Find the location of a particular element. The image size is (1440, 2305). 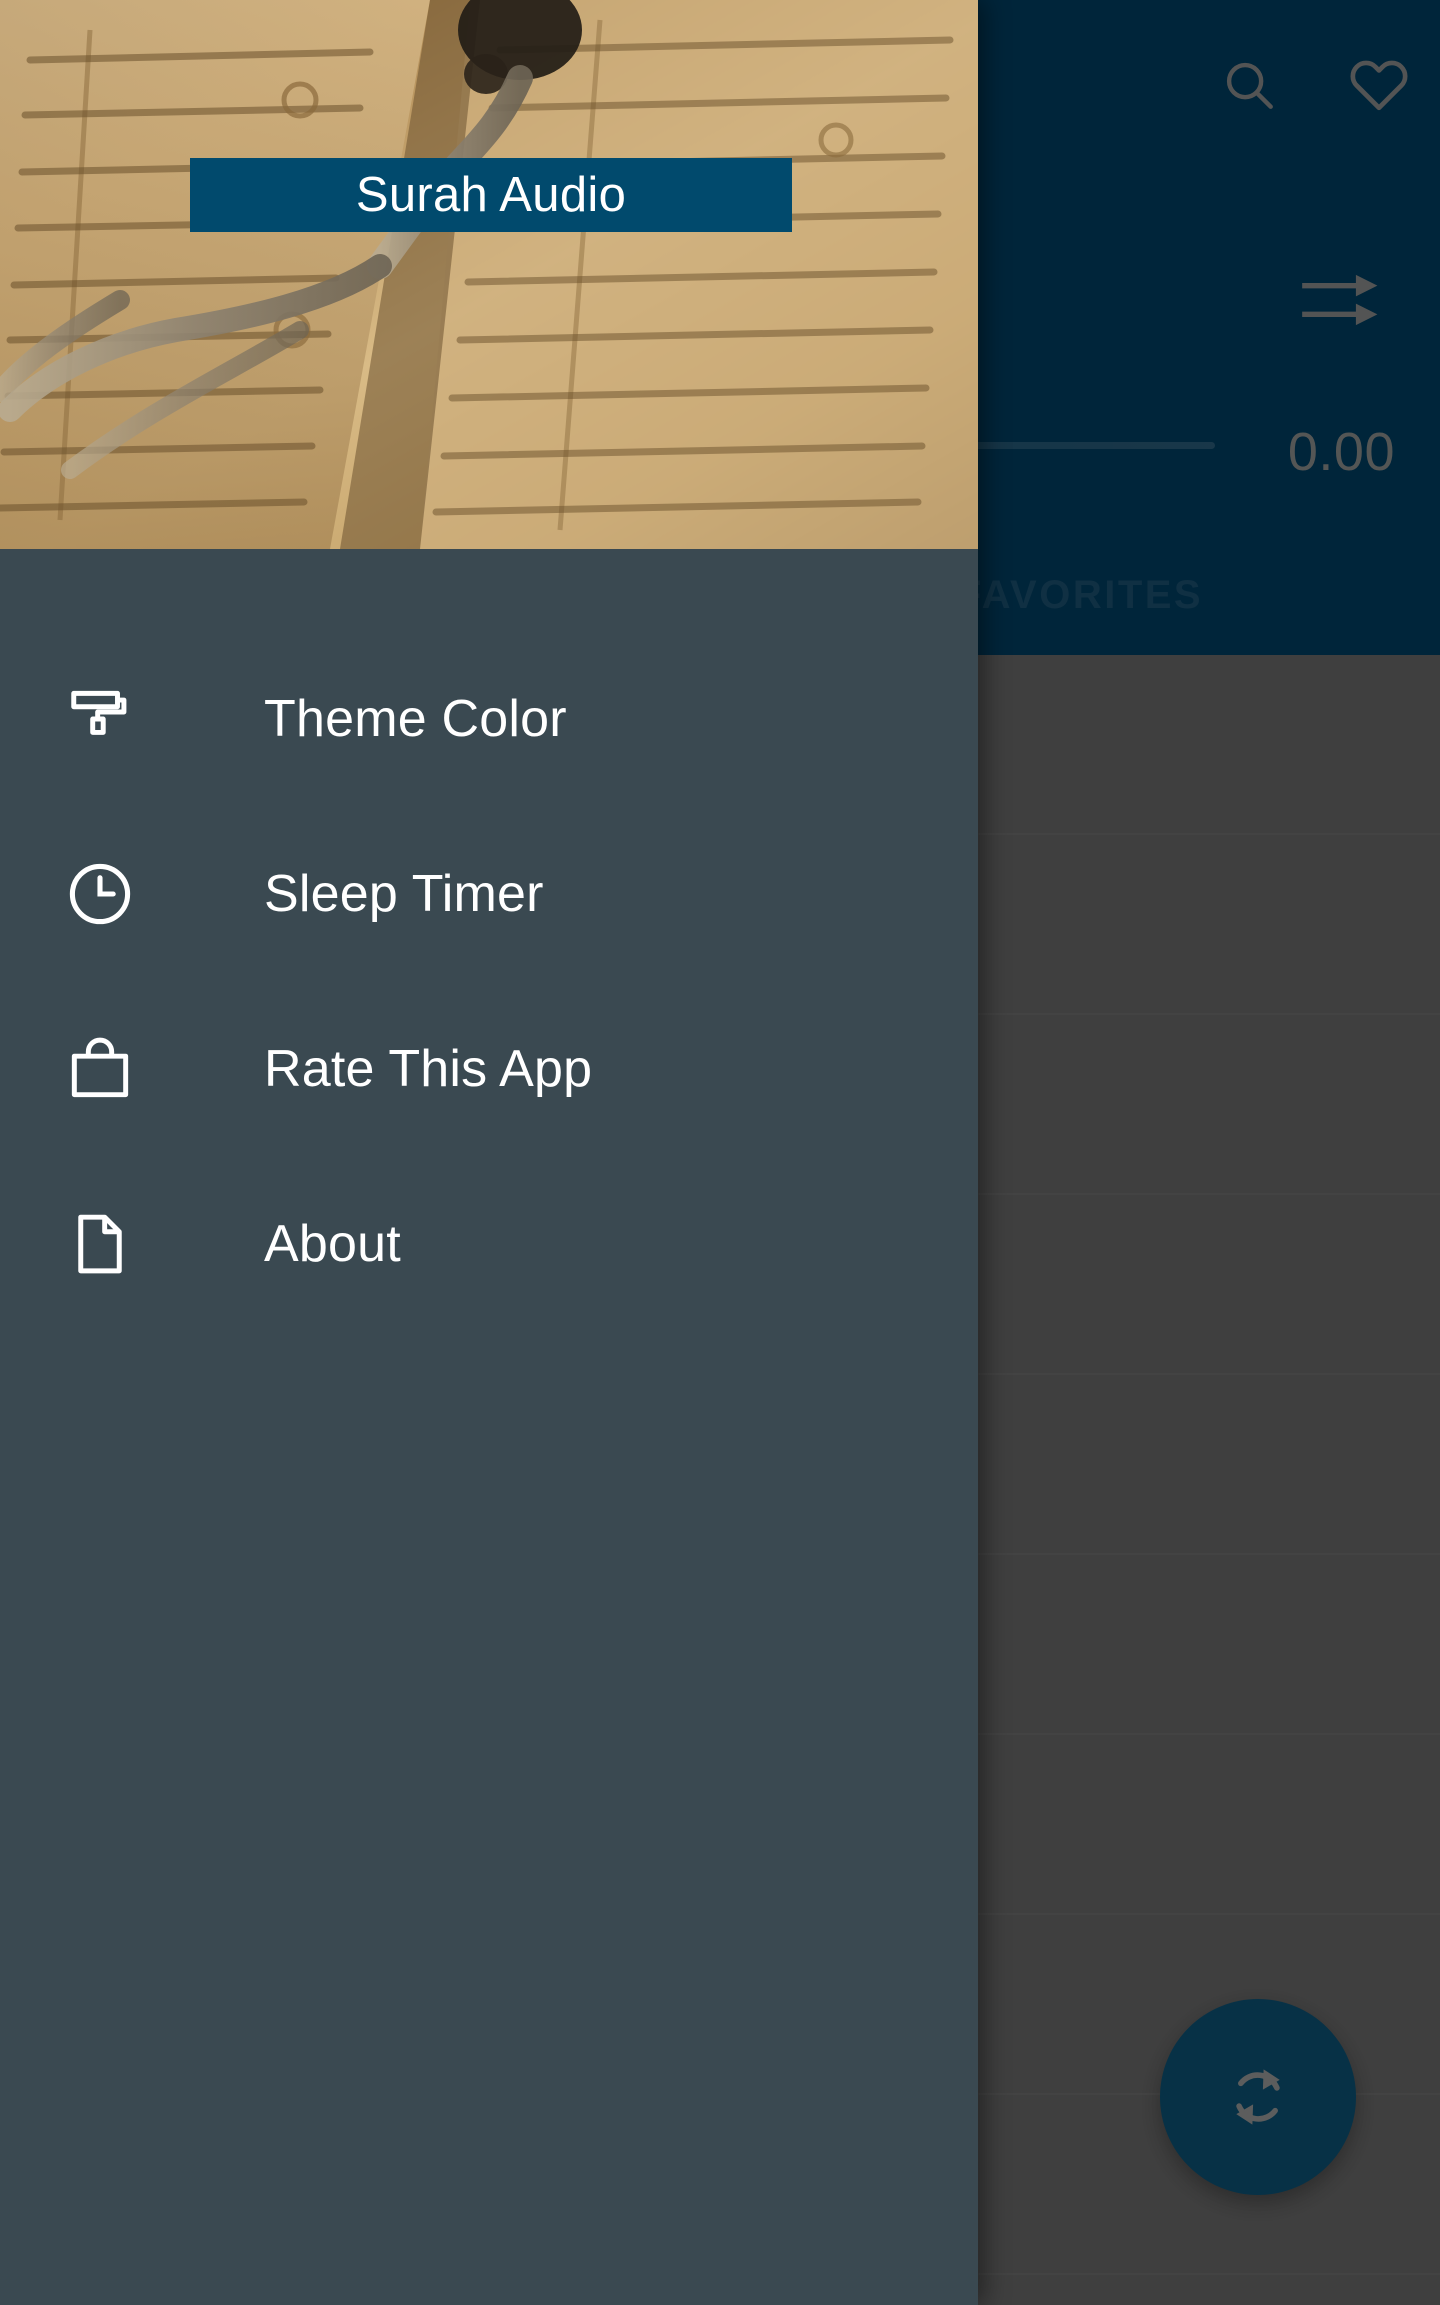

drawer-item-theme-color: Theme Color is located at coordinates (489, 718).